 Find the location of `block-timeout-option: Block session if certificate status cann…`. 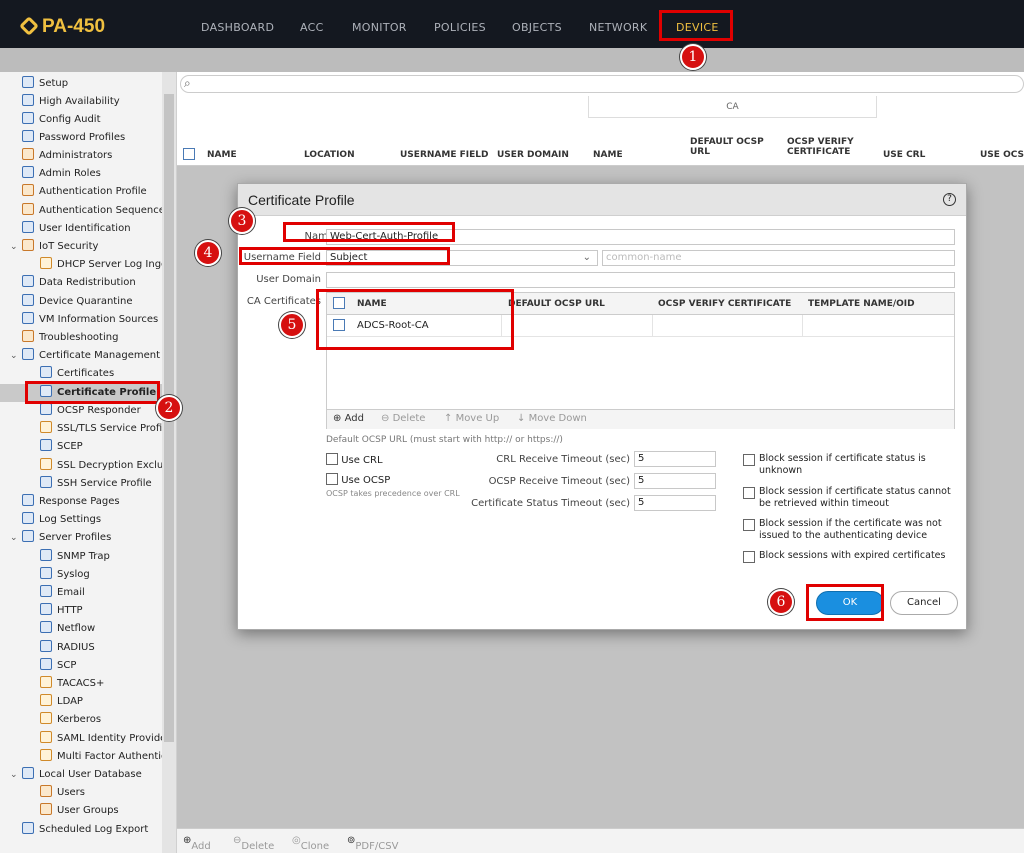

block-timeout-option: Block session if certificate status cann… is located at coordinates (850, 498).